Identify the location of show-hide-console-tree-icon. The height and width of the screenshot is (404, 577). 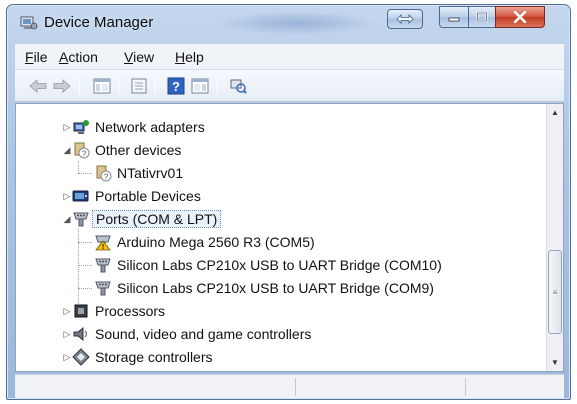
(102, 86).